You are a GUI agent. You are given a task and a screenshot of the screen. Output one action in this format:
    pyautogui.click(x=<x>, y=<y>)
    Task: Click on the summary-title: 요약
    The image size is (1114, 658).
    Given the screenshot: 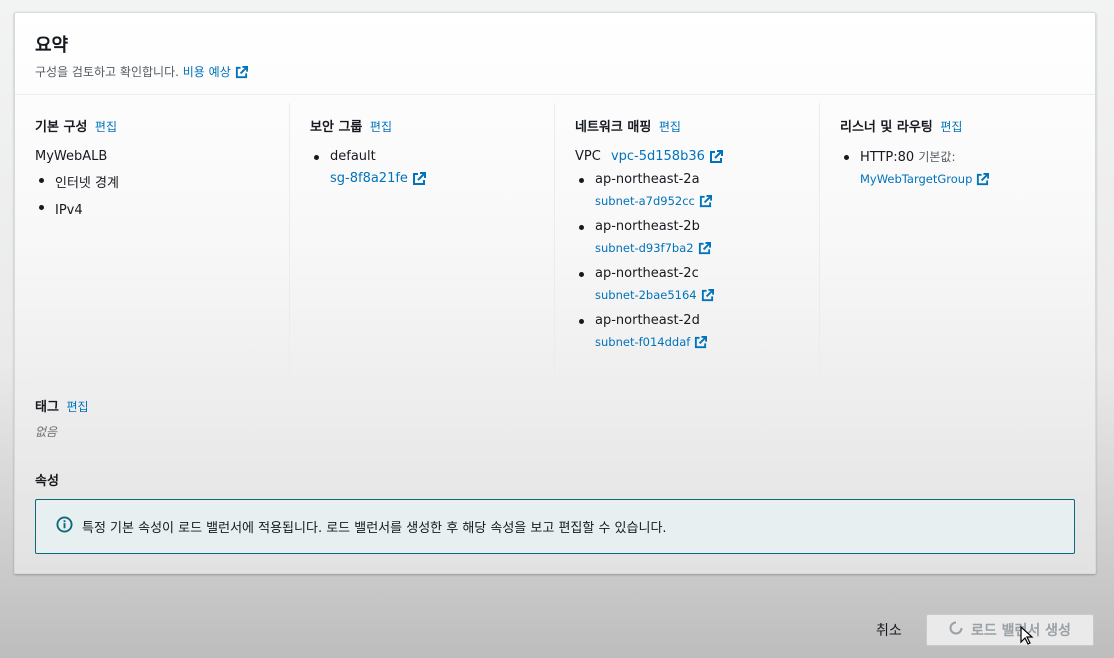 What is the action you would take?
    pyautogui.click(x=52, y=45)
    